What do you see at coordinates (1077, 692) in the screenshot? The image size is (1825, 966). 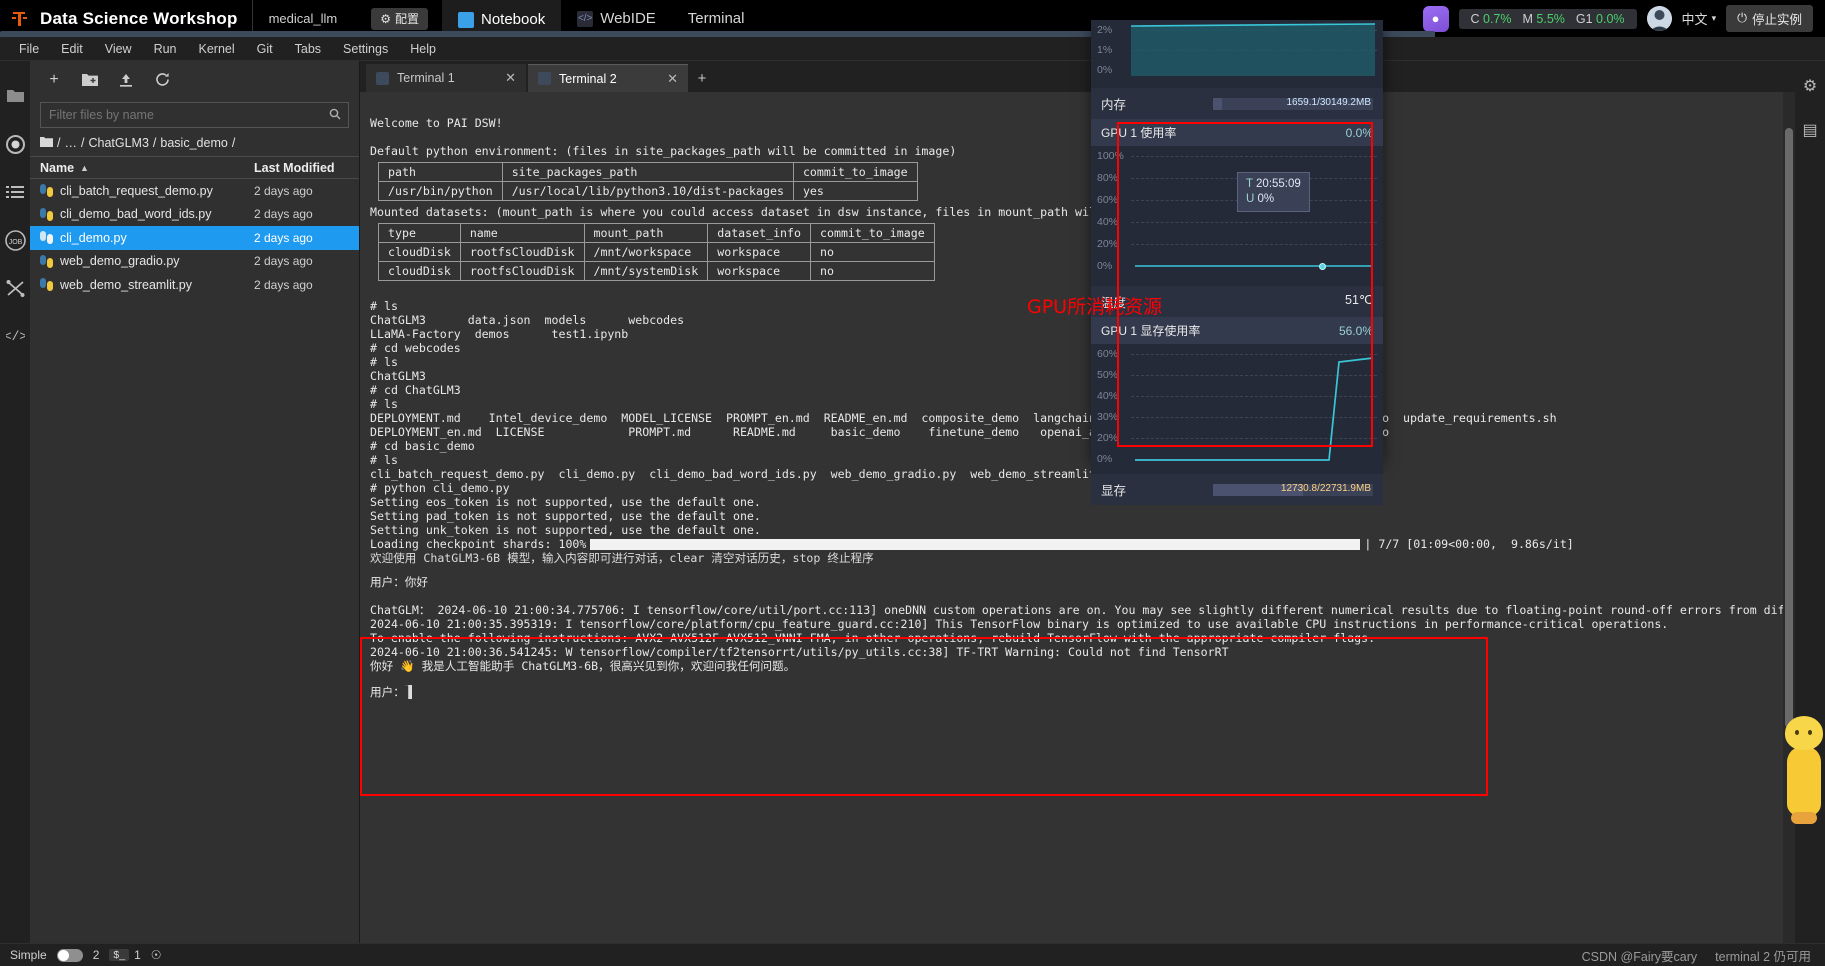 I see `terminal-prompt: 用户：▌` at bounding box center [1077, 692].